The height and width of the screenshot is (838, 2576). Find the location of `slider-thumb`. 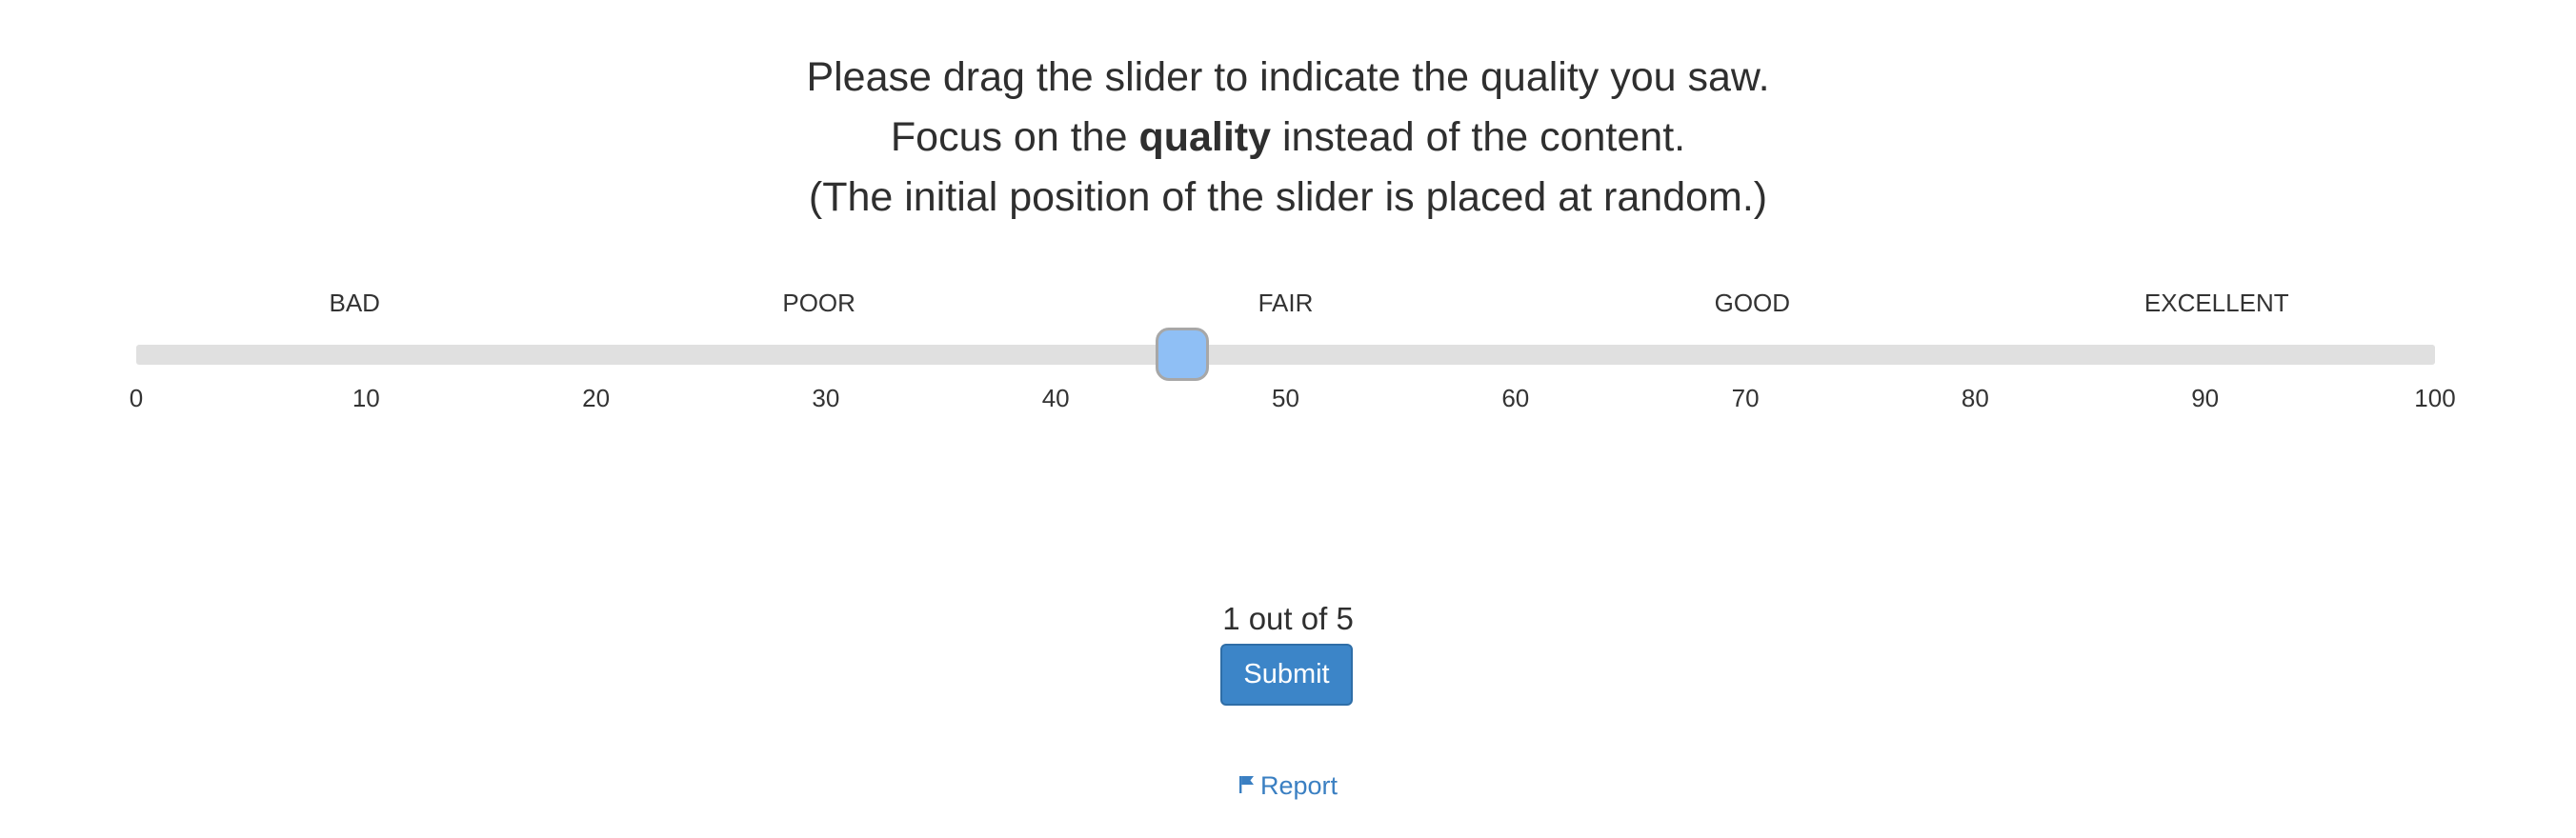

slider-thumb is located at coordinates (1182, 354).